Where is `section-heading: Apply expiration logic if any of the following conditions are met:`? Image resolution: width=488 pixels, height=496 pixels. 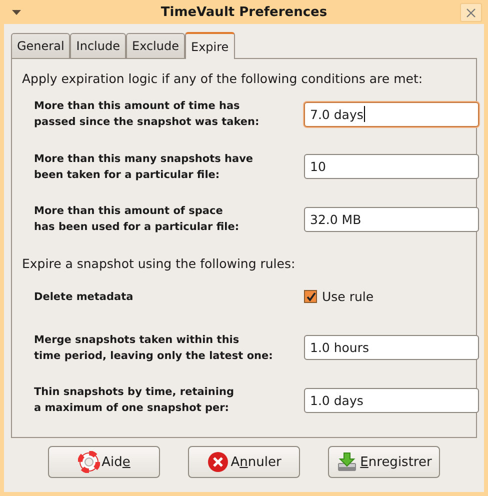 section-heading: Apply expiration logic if any of the following conditions are met: is located at coordinates (223, 78).